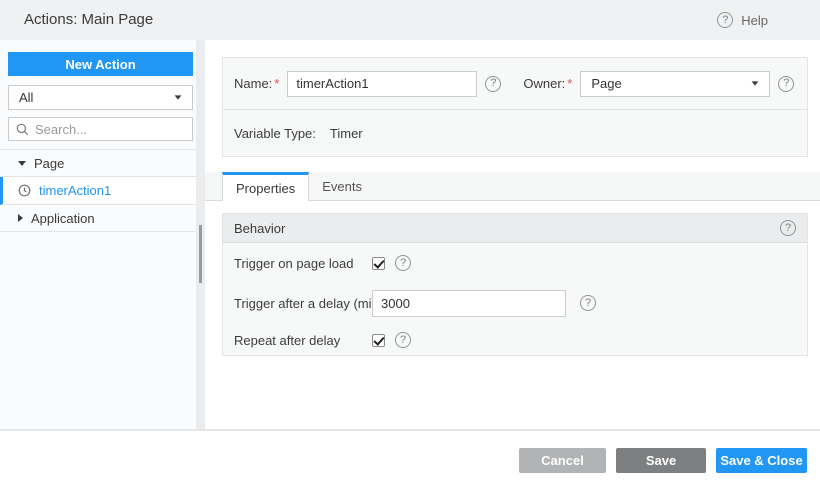 The image size is (820, 489). I want to click on tree-item-label: timerAction1, so click(75, 190).